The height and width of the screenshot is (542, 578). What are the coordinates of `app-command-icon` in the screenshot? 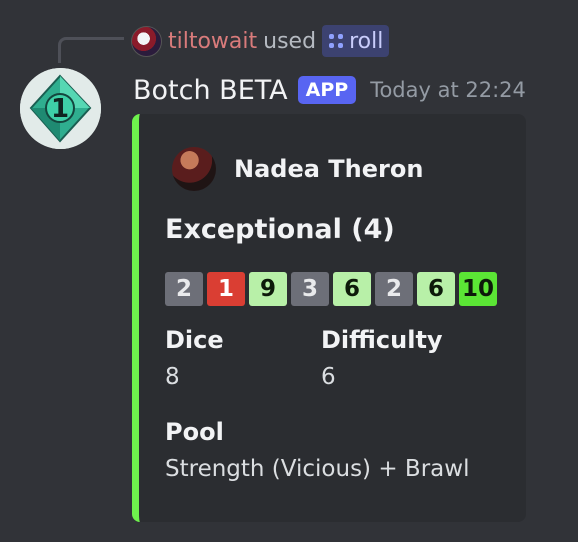 It's located at (336, 41).